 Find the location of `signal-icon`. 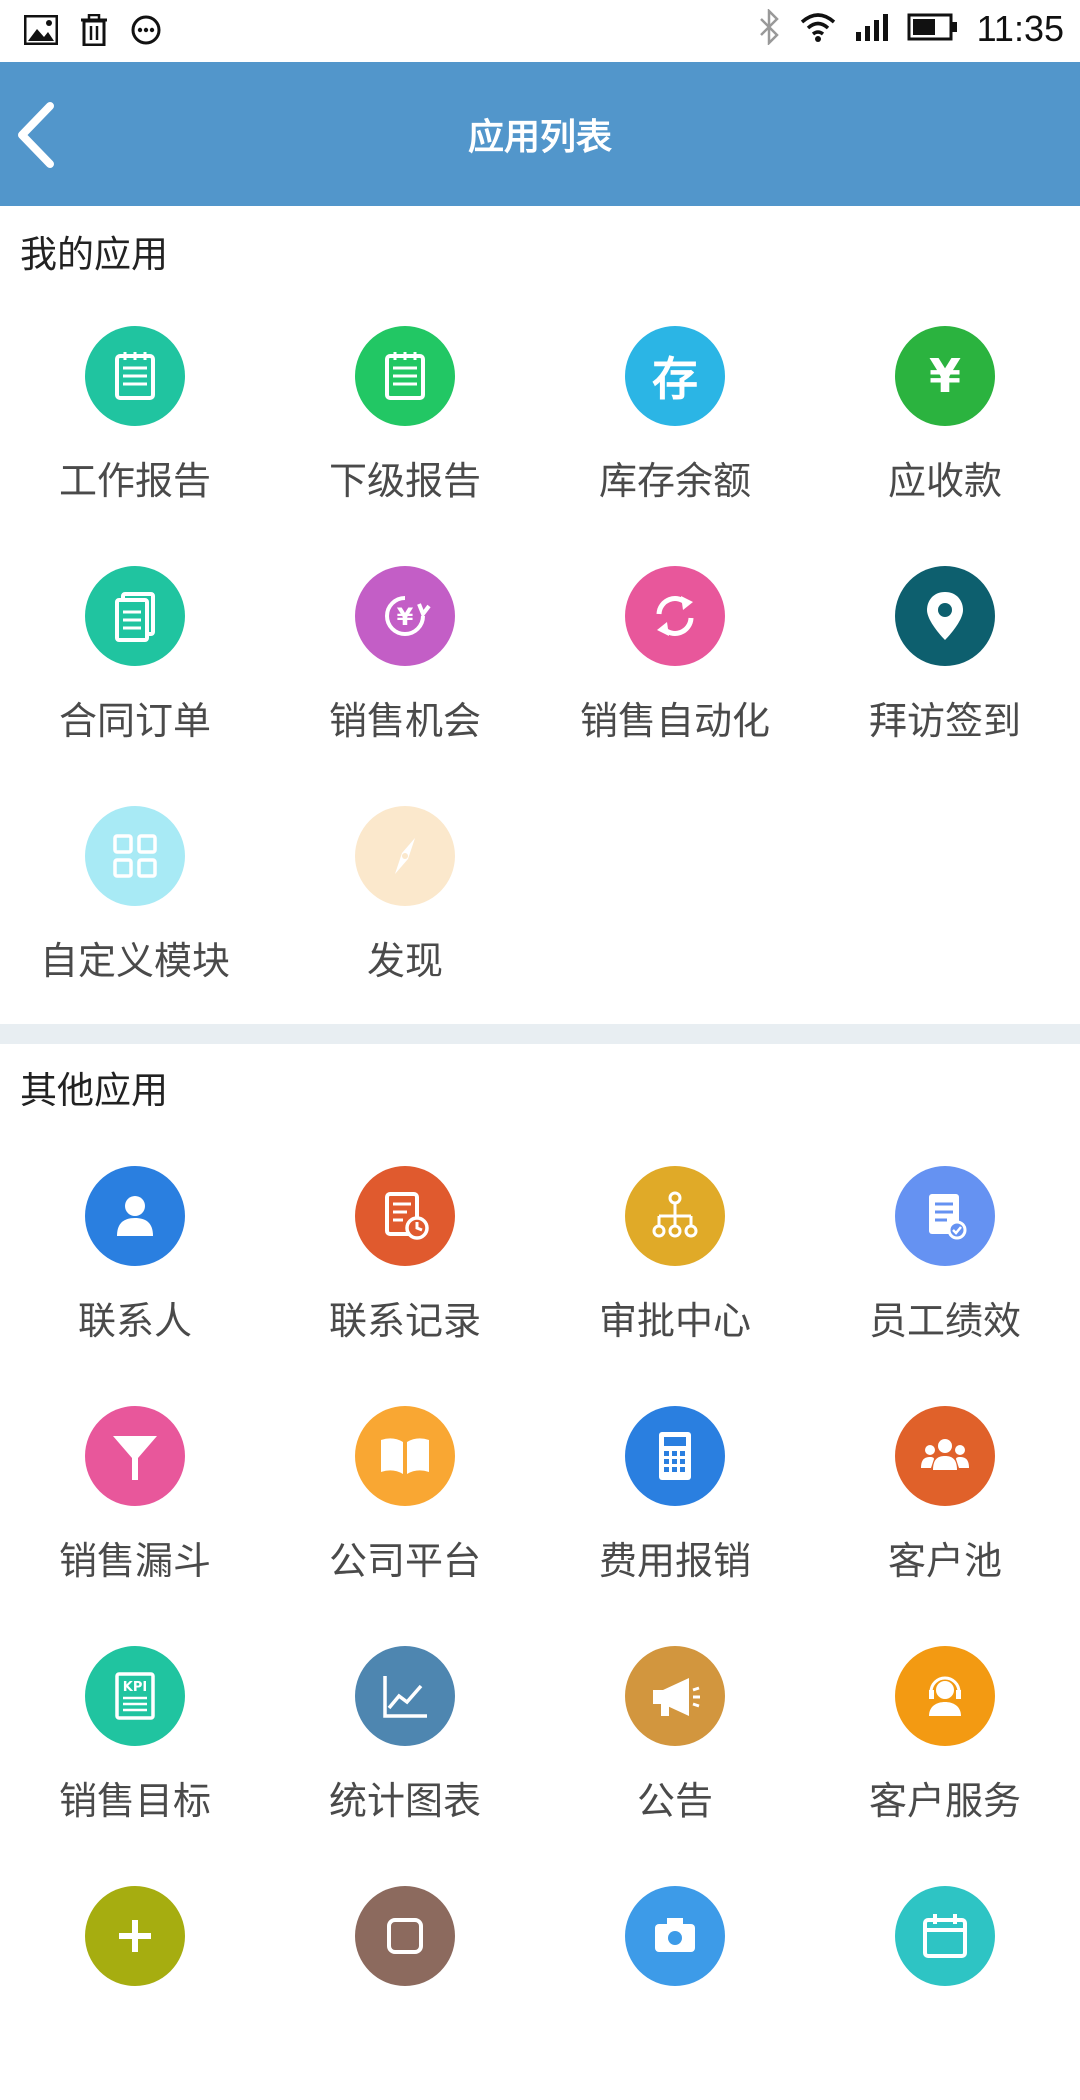

signal-icon is located at coordinates (872, 29).